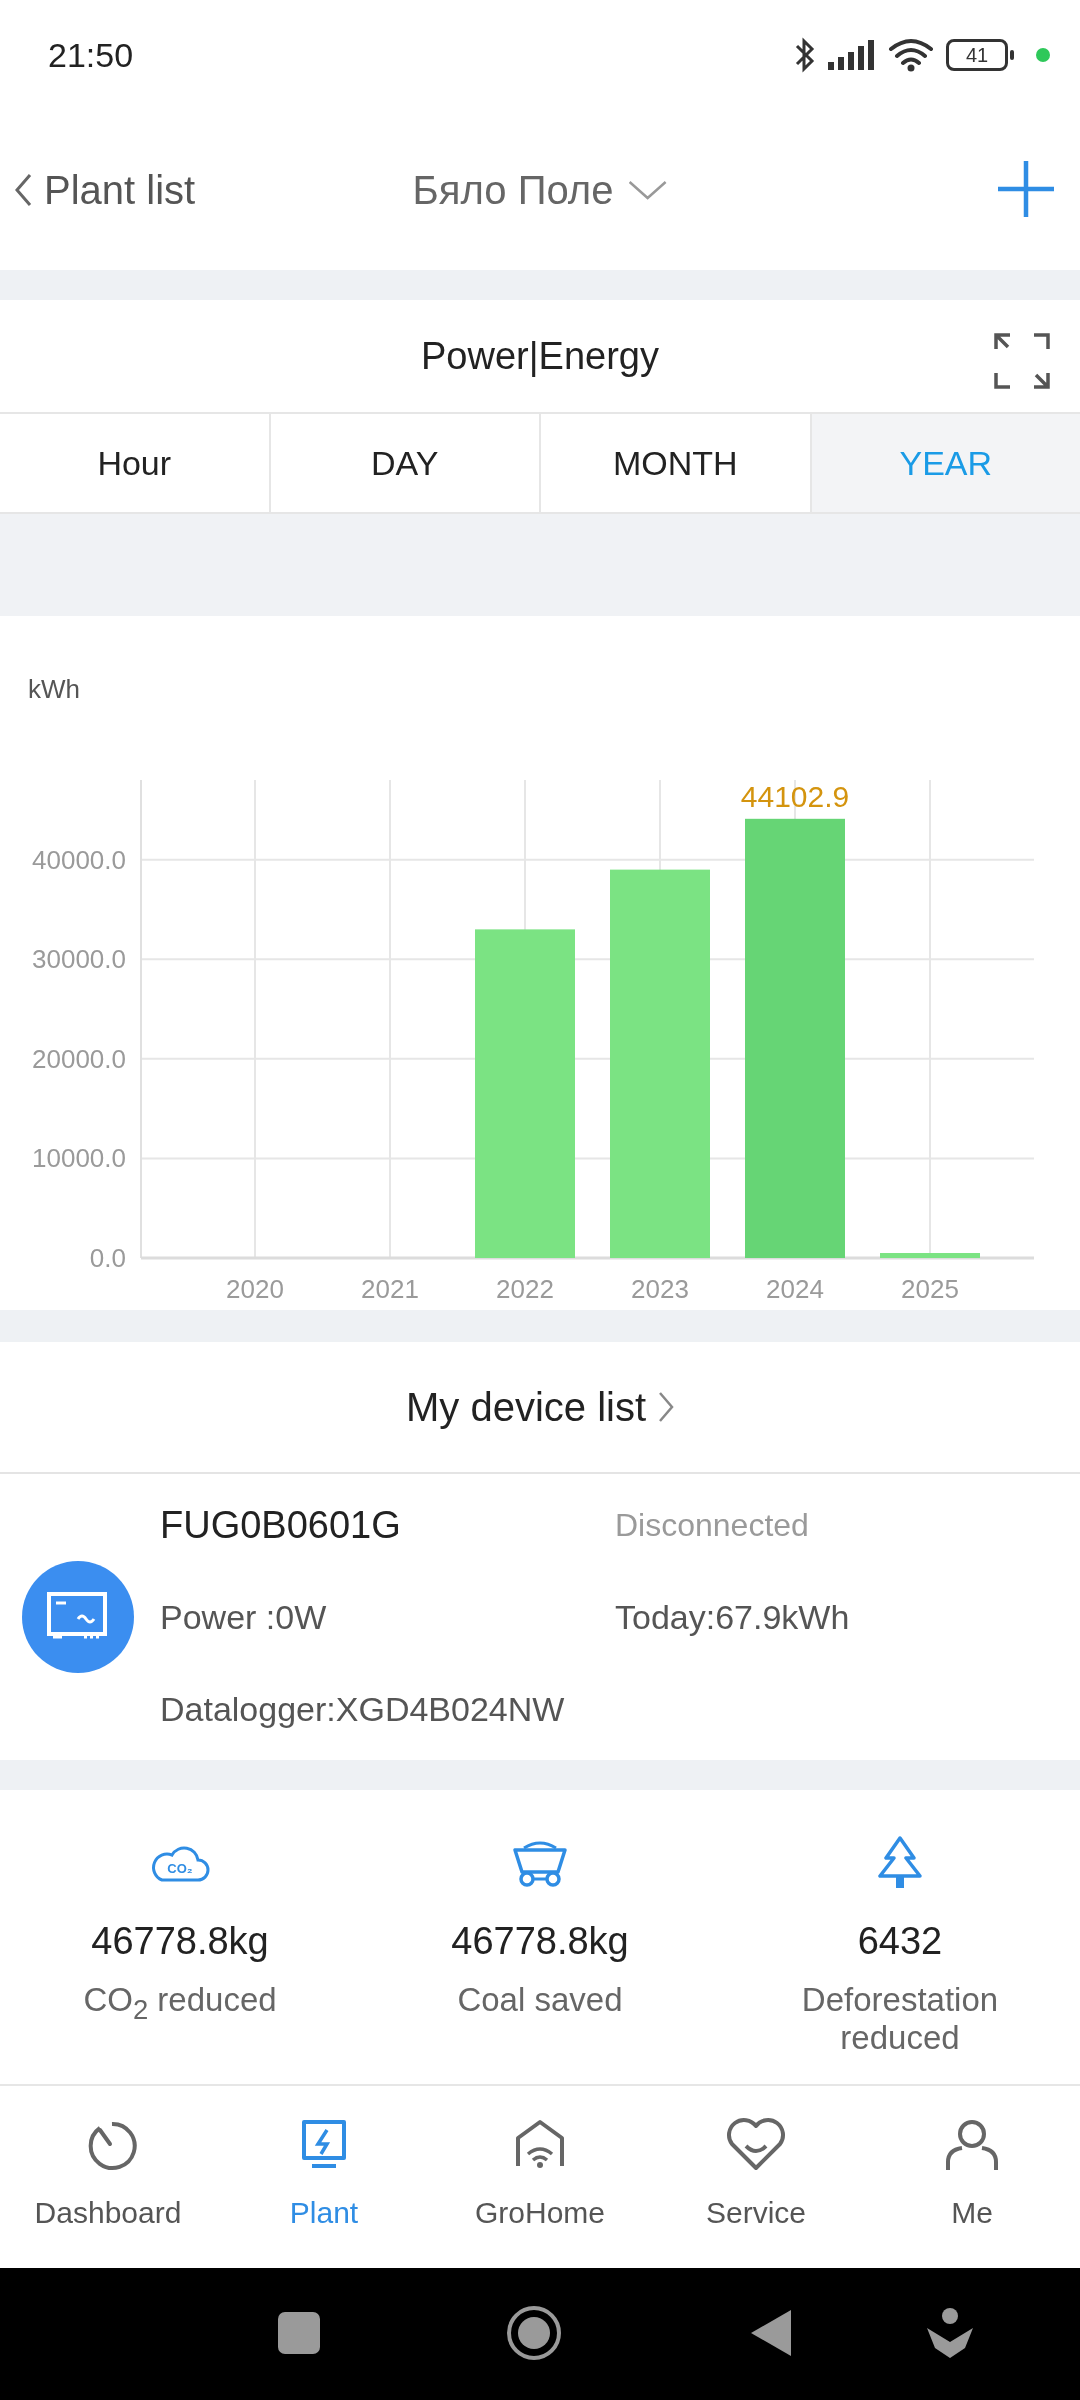 The image size is (1080, 2400). What do you see at coordinates (363, 1709) in the screenshot?
I see `device-datalogger: Datalogger:XGD4B024NW` at bounding box center [363, 1709].